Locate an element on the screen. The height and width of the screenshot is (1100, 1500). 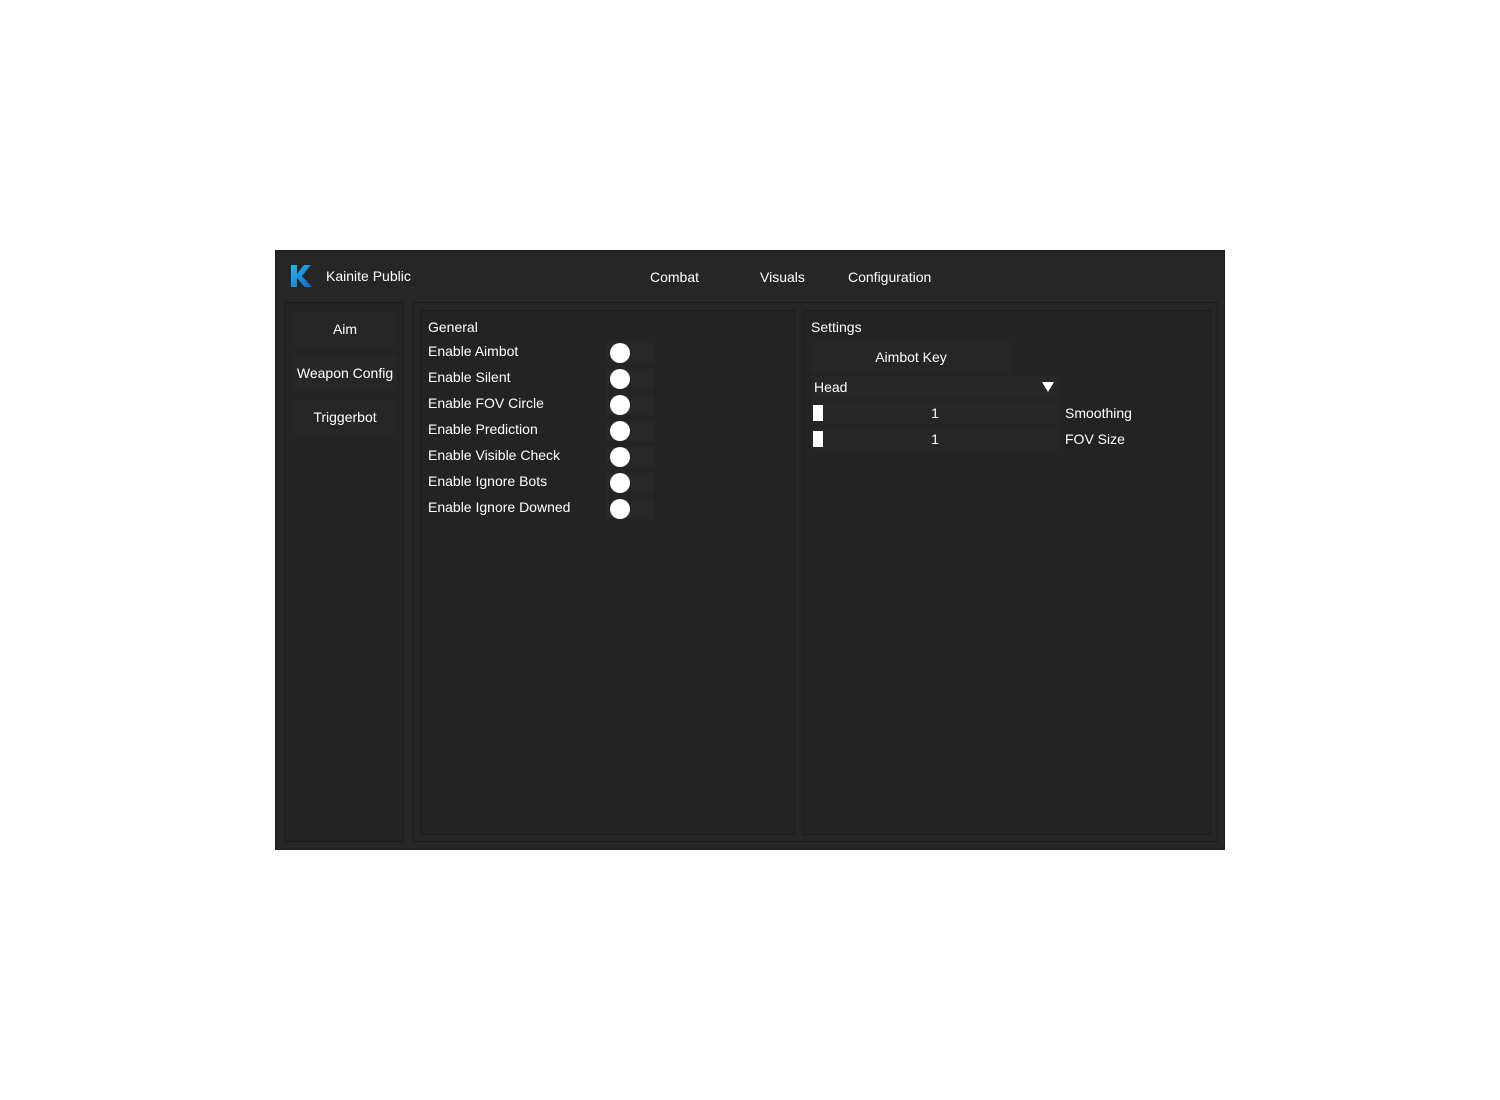
toggle-row-enable-fov-circle: Enable FOV Circle is located at coordinates (548, 408).